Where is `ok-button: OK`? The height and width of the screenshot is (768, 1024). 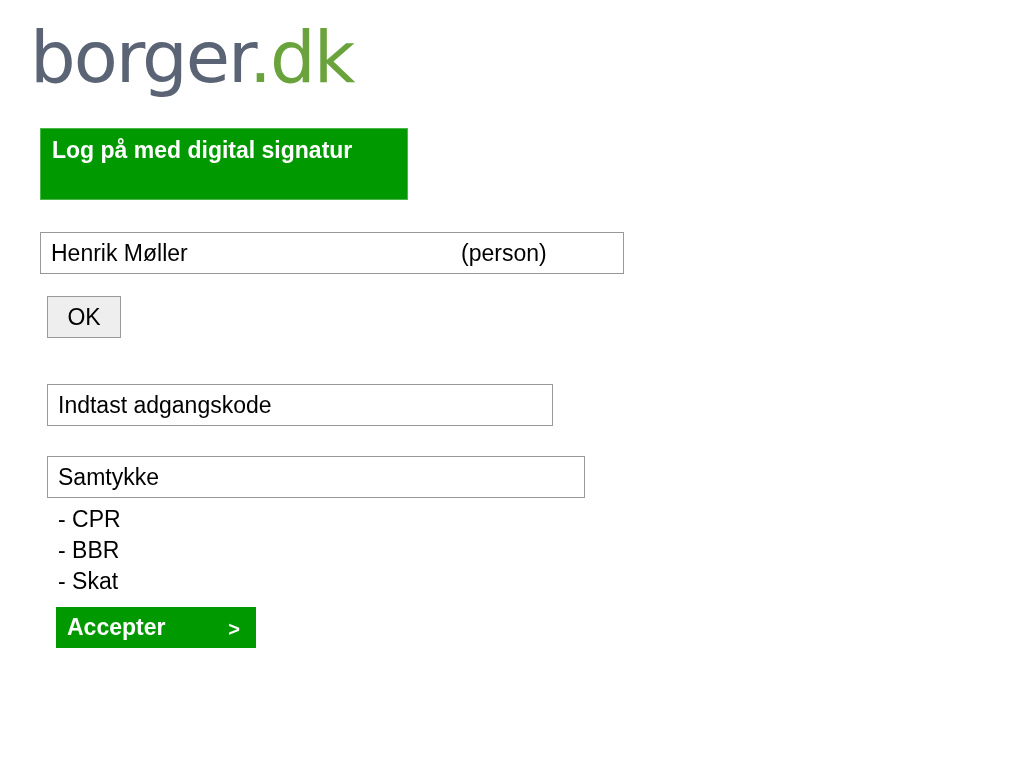
ok-button: OK is located at coordinates (84, 317).